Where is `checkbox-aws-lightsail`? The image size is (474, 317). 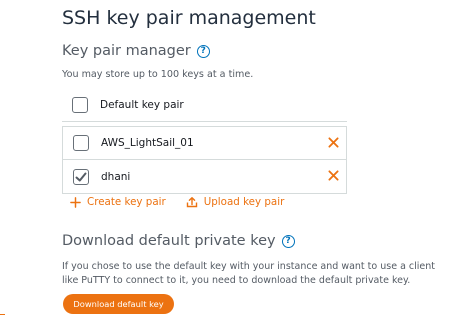
checkbox-aws-lightsail is located at coordinates (81, 143).